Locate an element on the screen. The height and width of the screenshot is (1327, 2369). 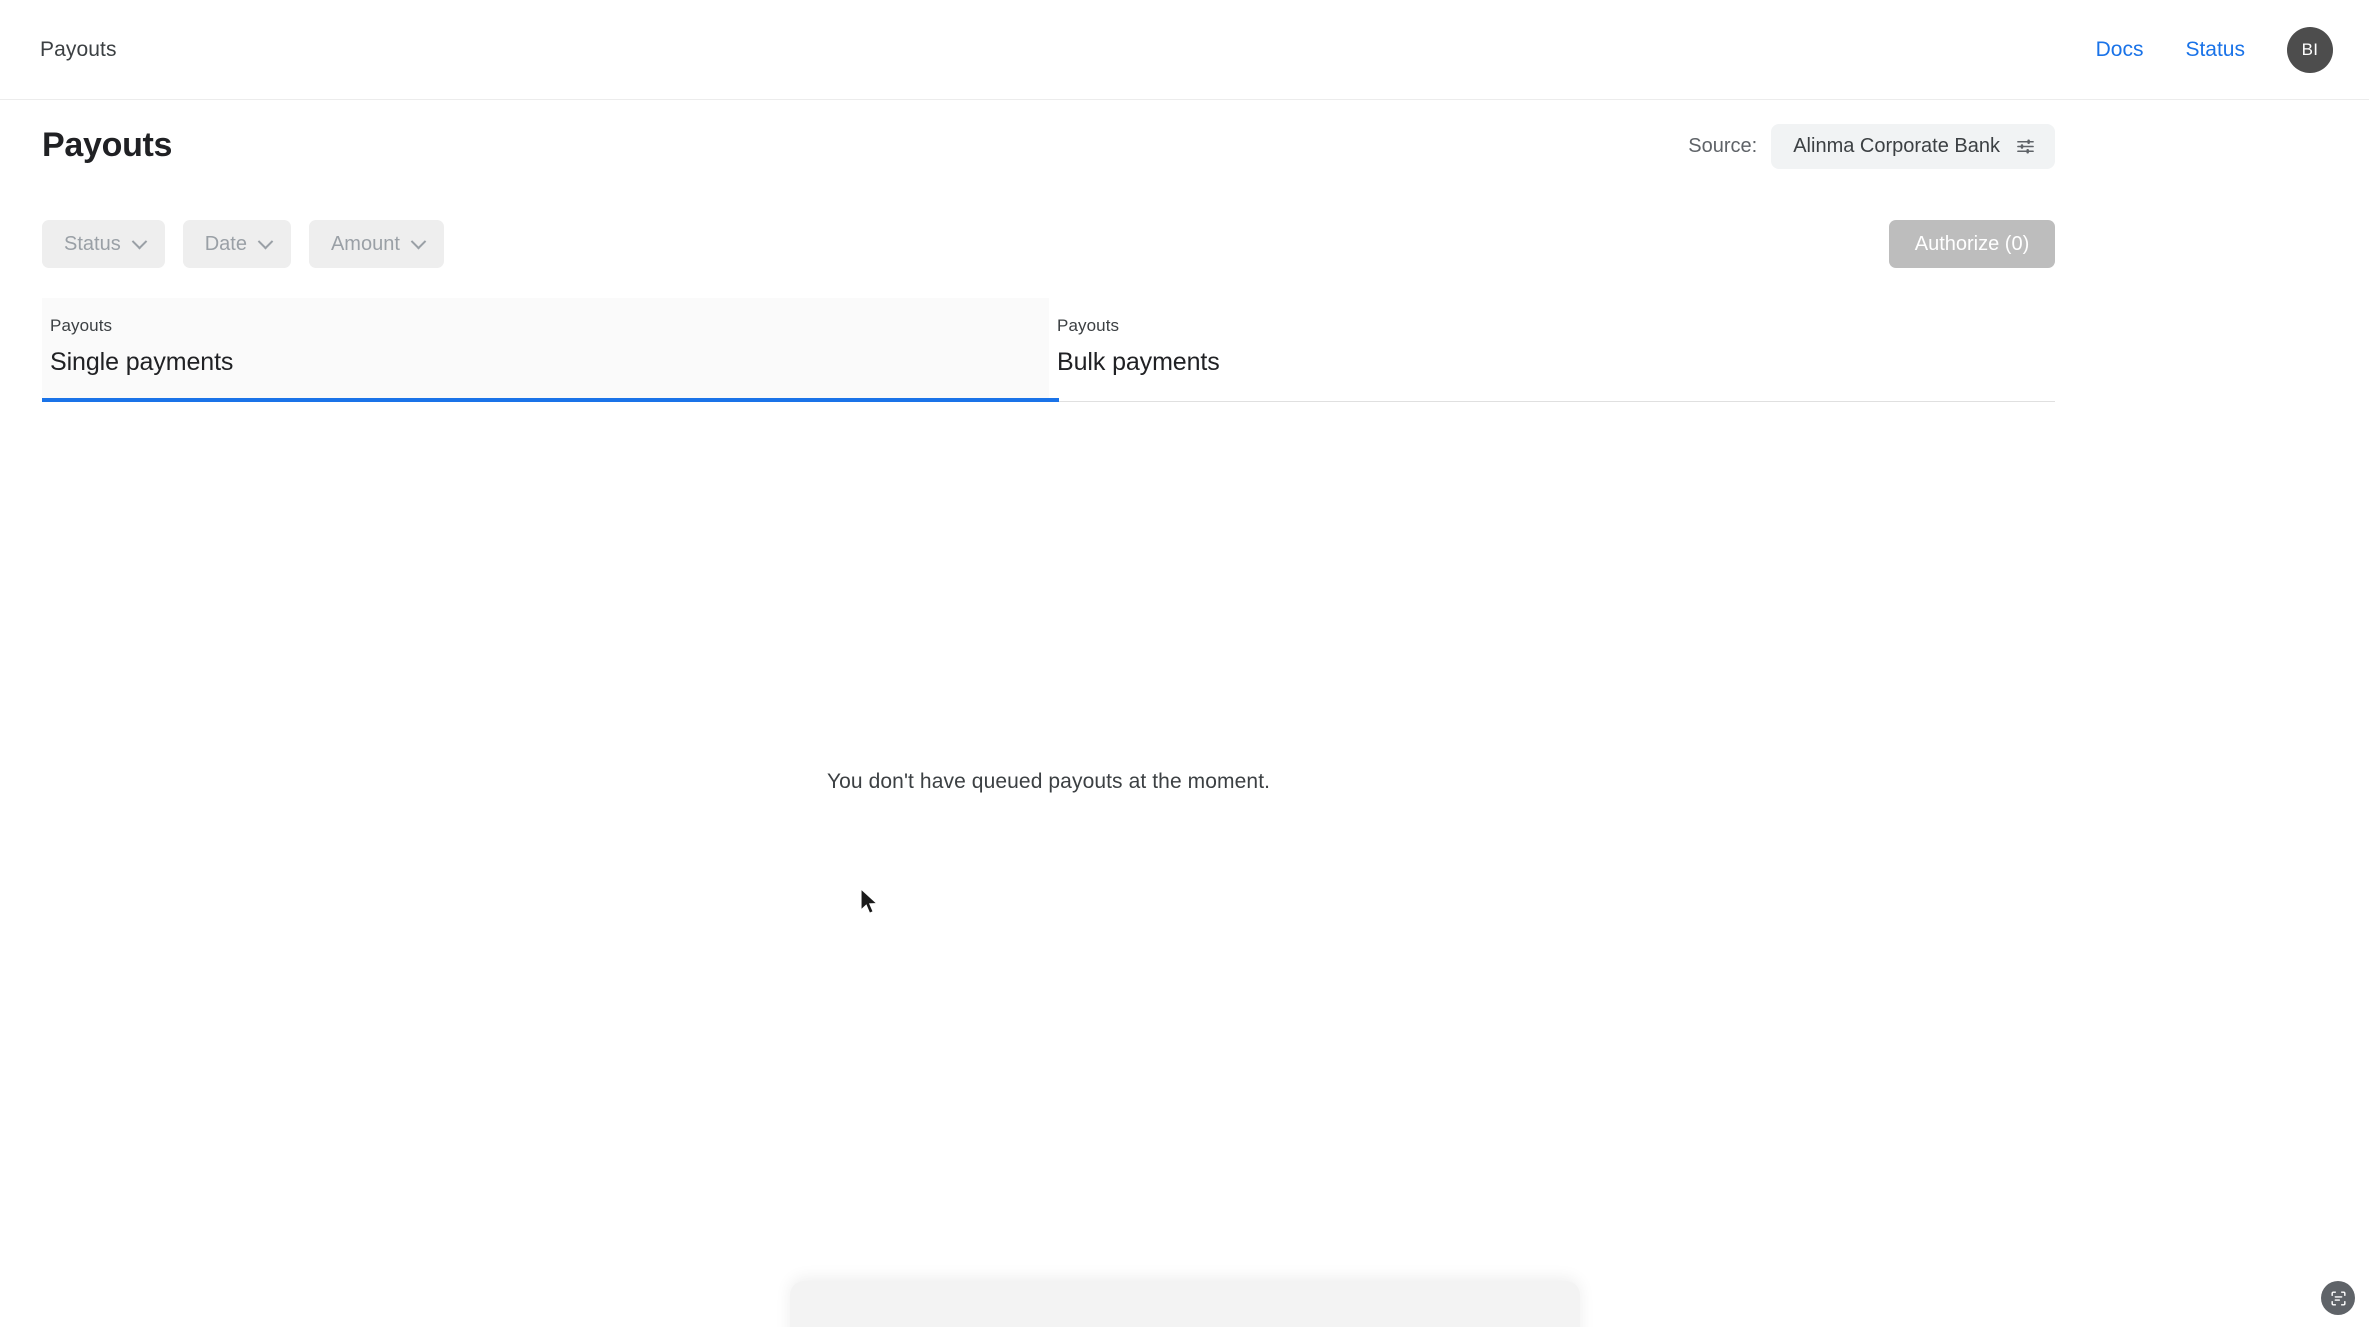
tab-bulk-payments-eyebrow: Payouts is located at coordinates (1088, 325).